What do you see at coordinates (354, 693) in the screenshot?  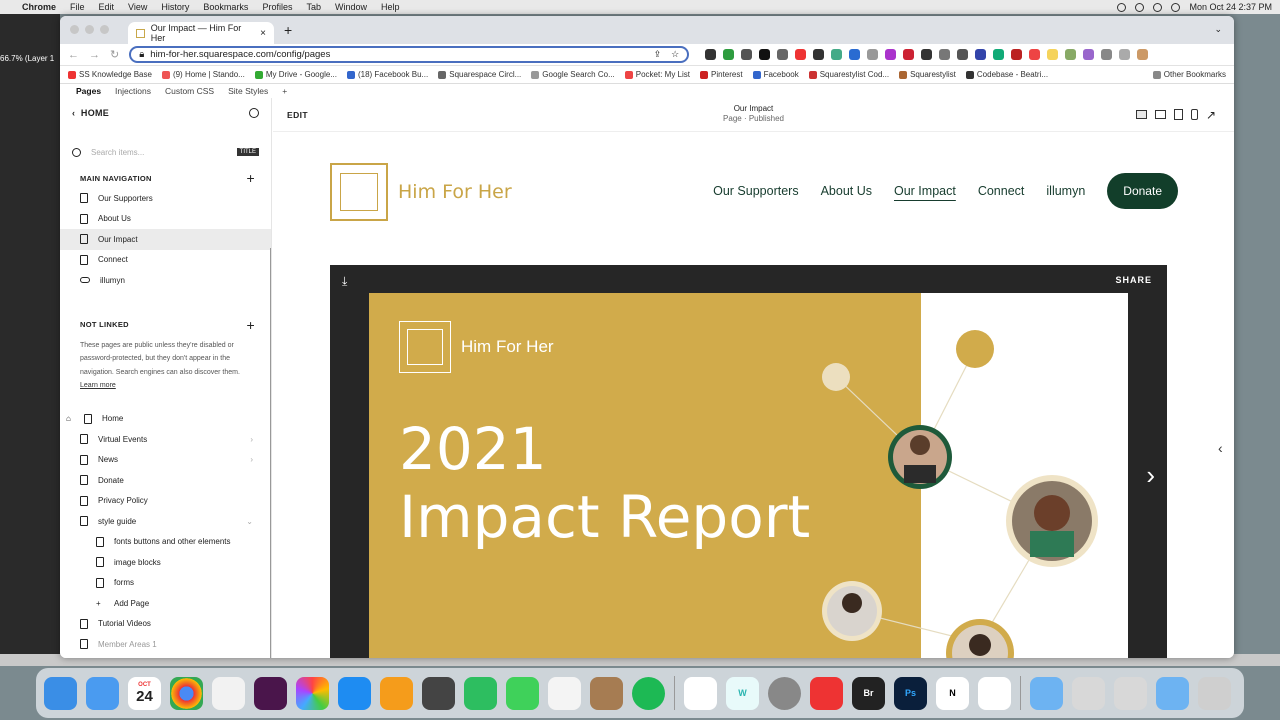 I see `app-store-icon` at bounding box center [354, 693].